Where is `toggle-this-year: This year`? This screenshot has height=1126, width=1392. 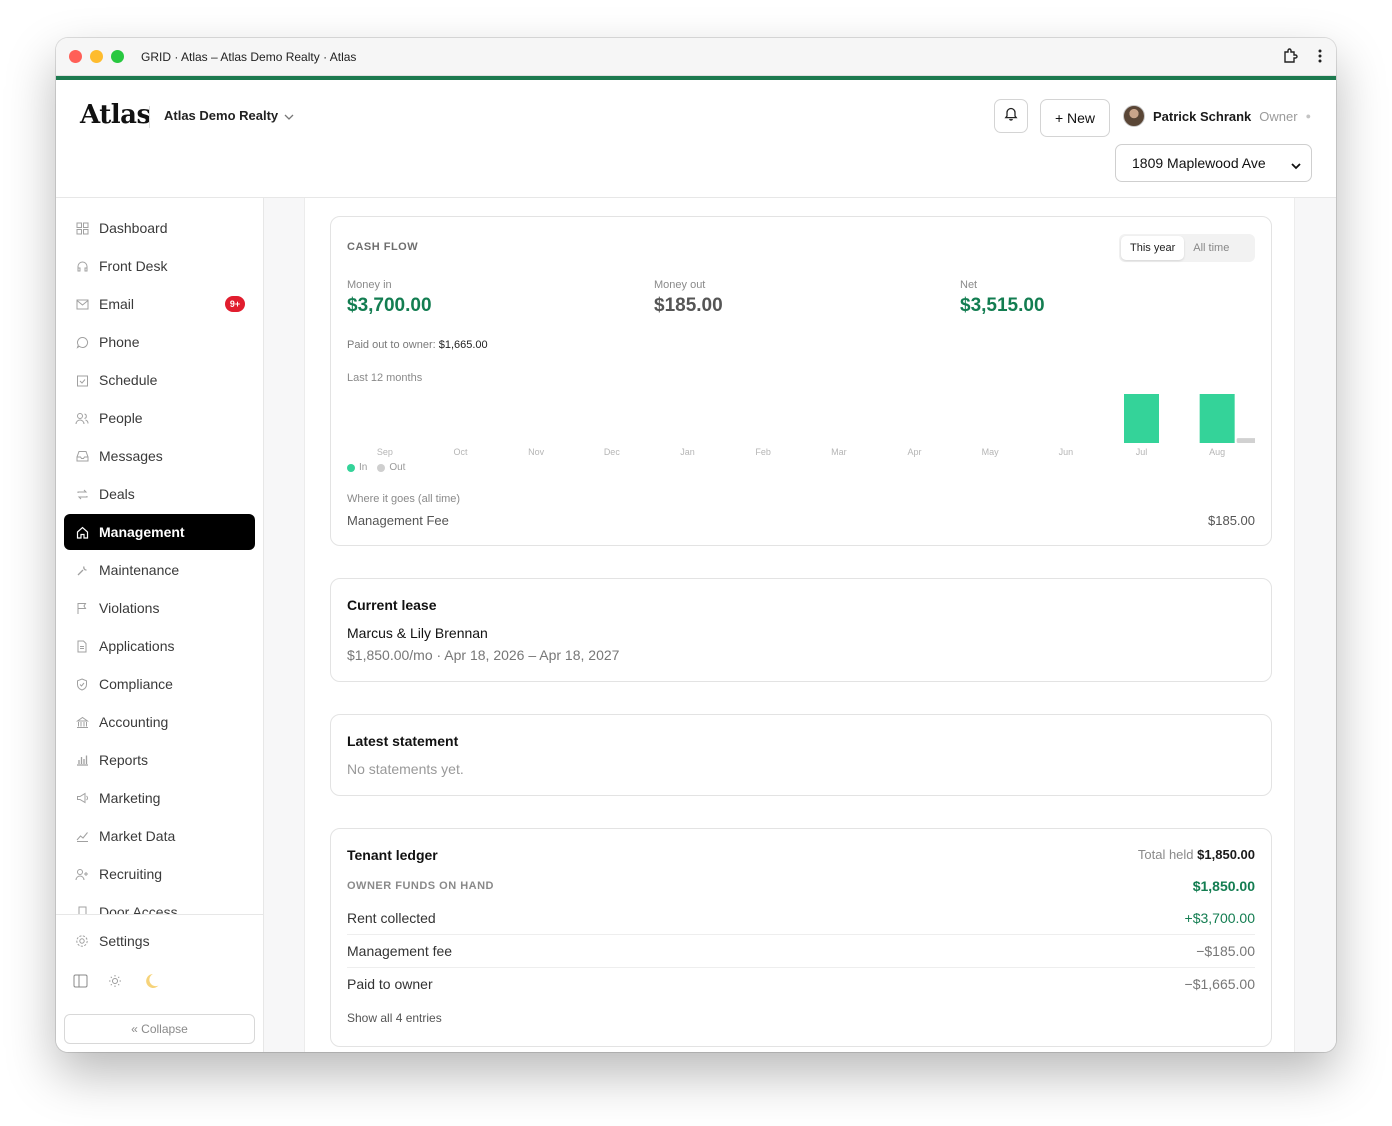
toggle-this-year: This year is located at coordinates (1153, 248).